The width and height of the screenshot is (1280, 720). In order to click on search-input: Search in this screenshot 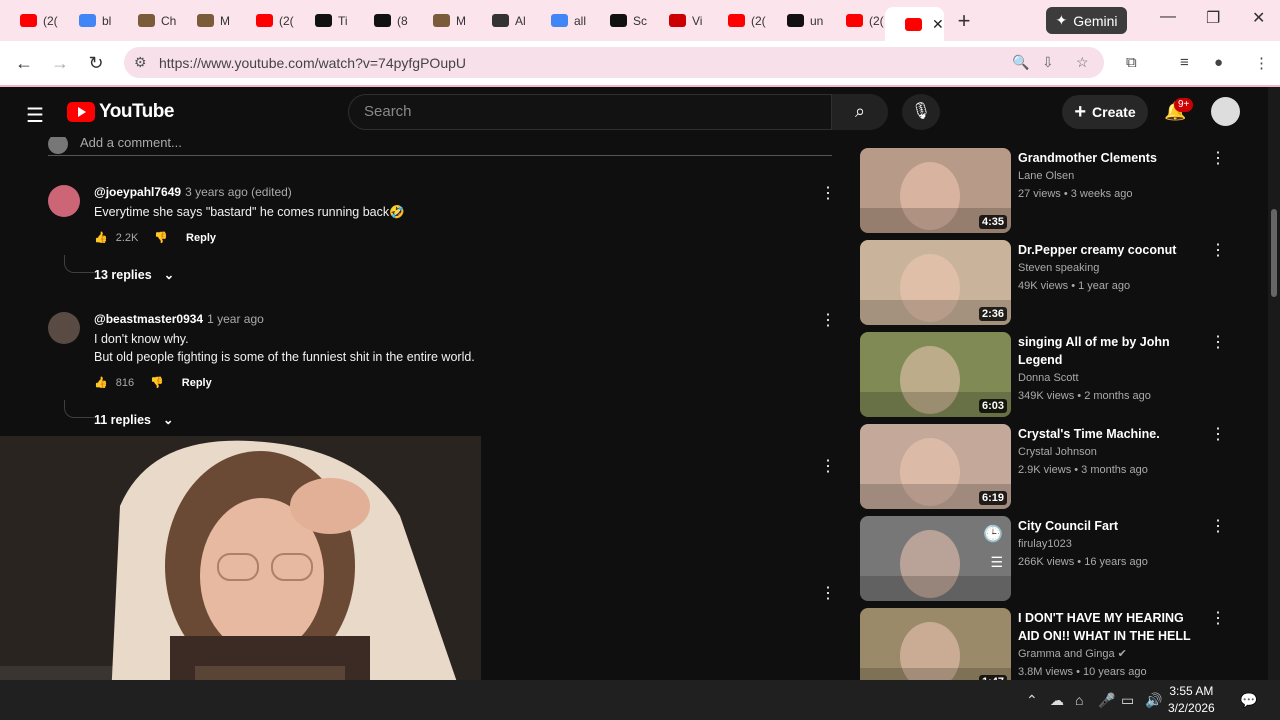, I will do `click(590, 112)`.